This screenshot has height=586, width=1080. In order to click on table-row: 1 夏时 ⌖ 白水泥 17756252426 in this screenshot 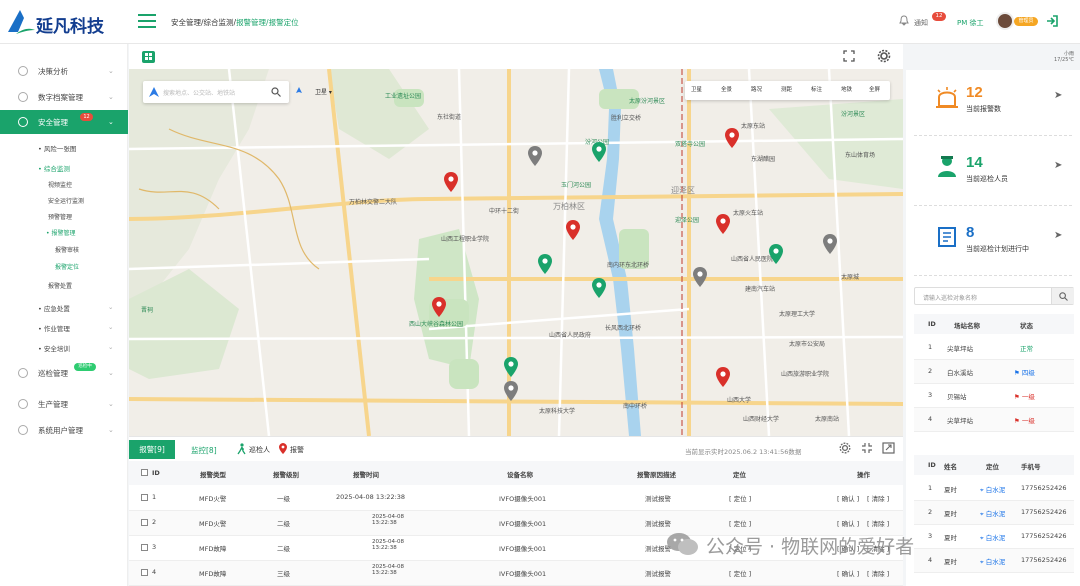, I will do `click(994, 489)`.